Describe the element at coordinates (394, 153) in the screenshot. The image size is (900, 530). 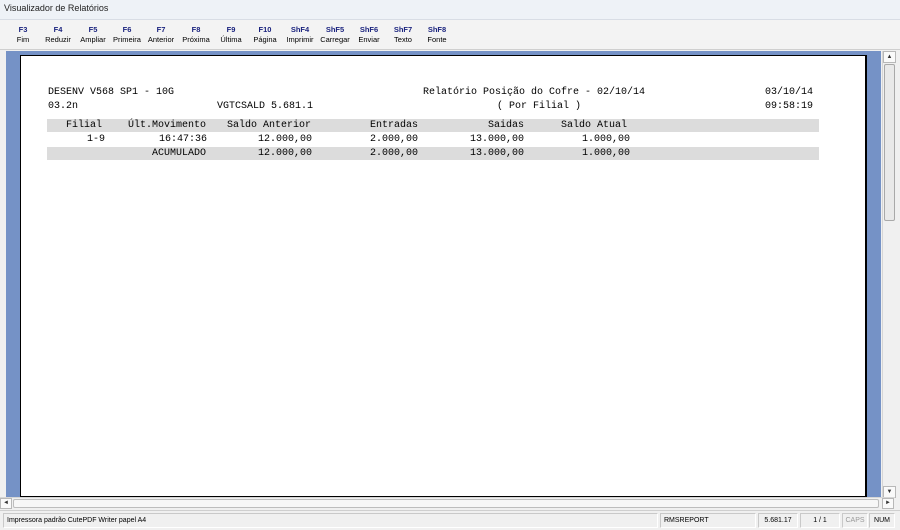
I see `totals-entradas: 2.000,00` at that location.